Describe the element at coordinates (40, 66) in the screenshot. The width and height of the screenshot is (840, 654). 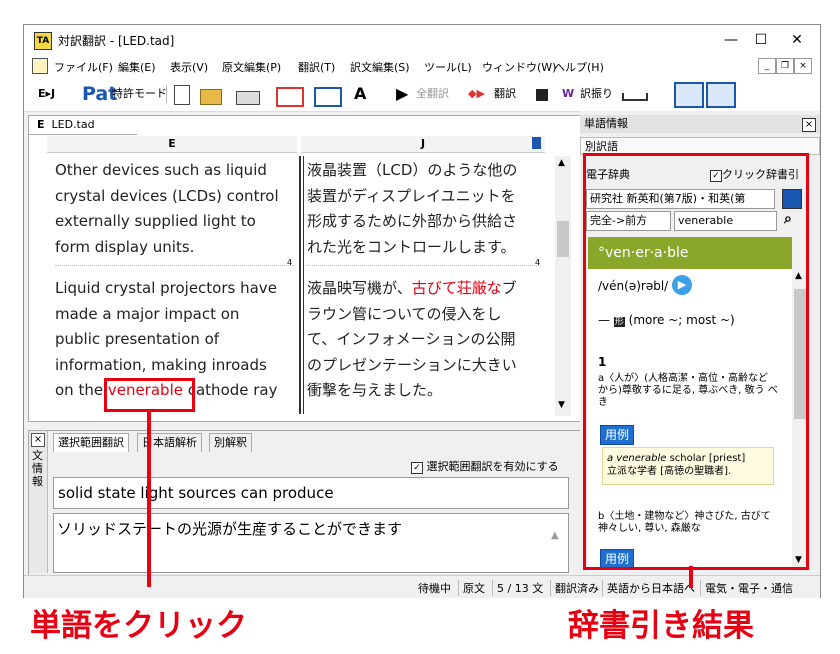
I see `document-icon` at that location.